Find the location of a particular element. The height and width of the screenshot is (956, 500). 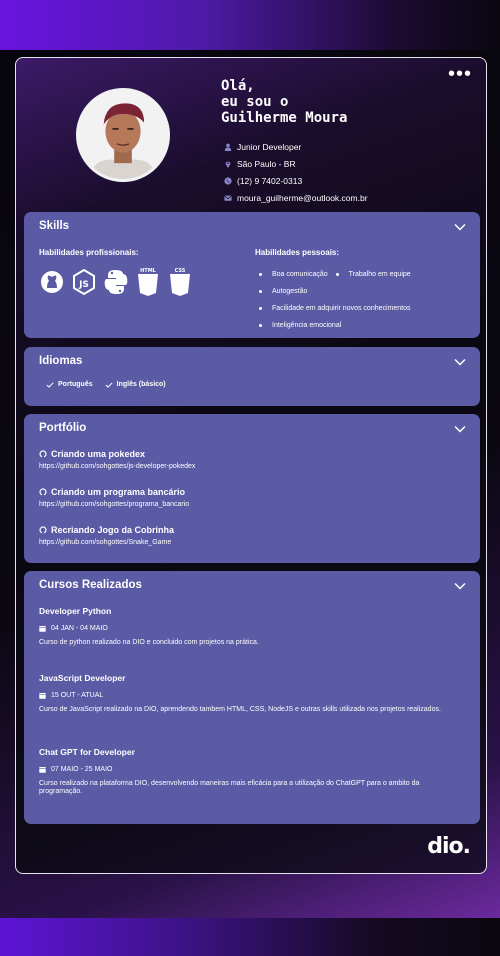

course-date: 15 OUT - ATUAL is located at coordinates (77, 695).